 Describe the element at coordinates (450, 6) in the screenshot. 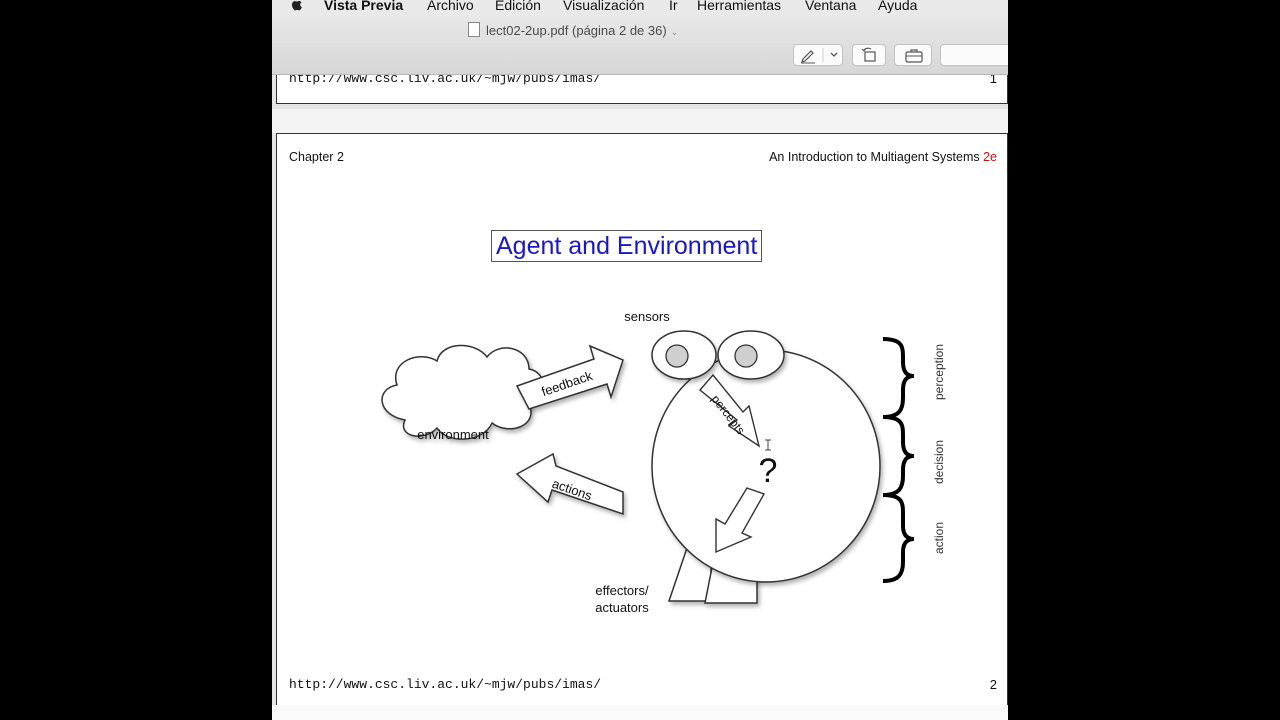

I see `menu-archivo: Archivo` at that location.